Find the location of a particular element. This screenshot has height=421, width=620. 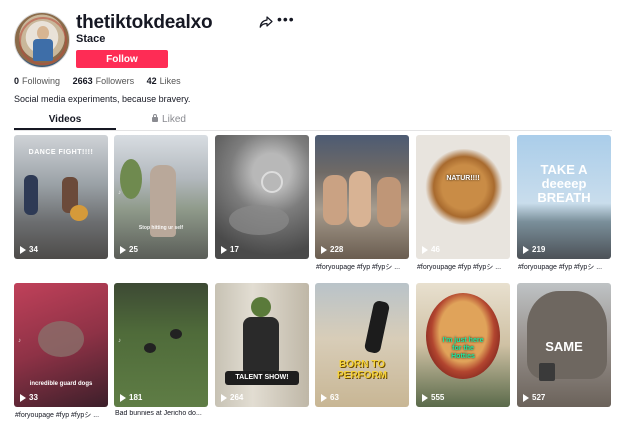

video-overlay-text: BORN TO PERFORM is located at coordinates (362, 370).